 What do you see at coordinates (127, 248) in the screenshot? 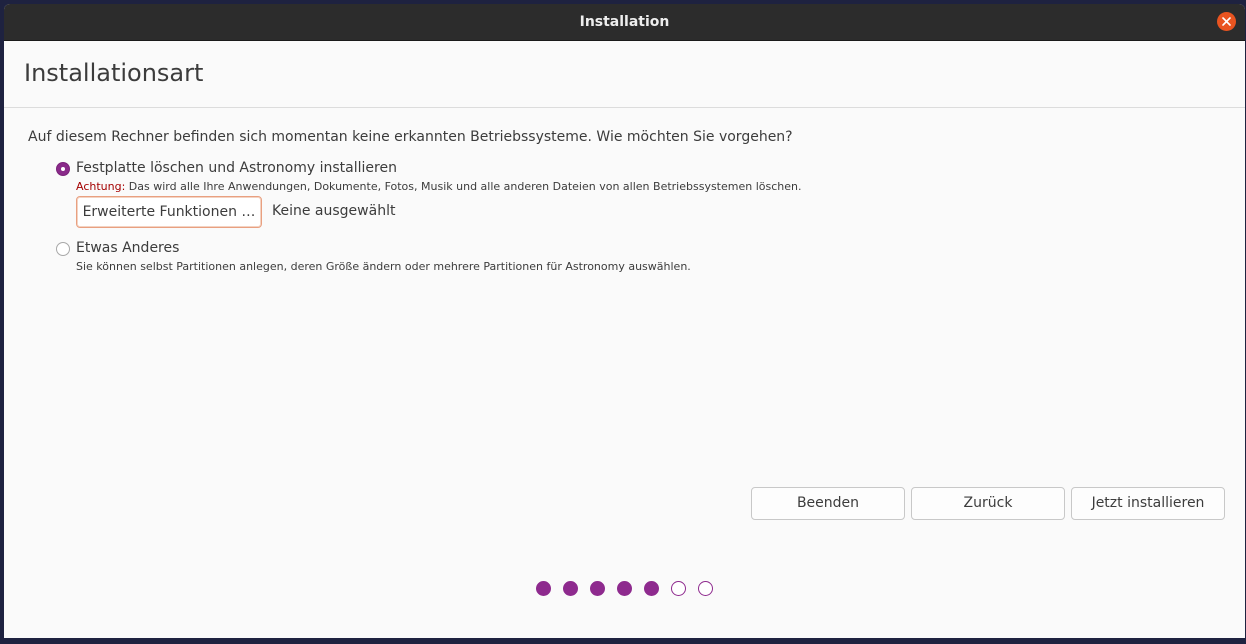
I see `something-else-label: Etwas Anderes` at bounding box center [127, 248].